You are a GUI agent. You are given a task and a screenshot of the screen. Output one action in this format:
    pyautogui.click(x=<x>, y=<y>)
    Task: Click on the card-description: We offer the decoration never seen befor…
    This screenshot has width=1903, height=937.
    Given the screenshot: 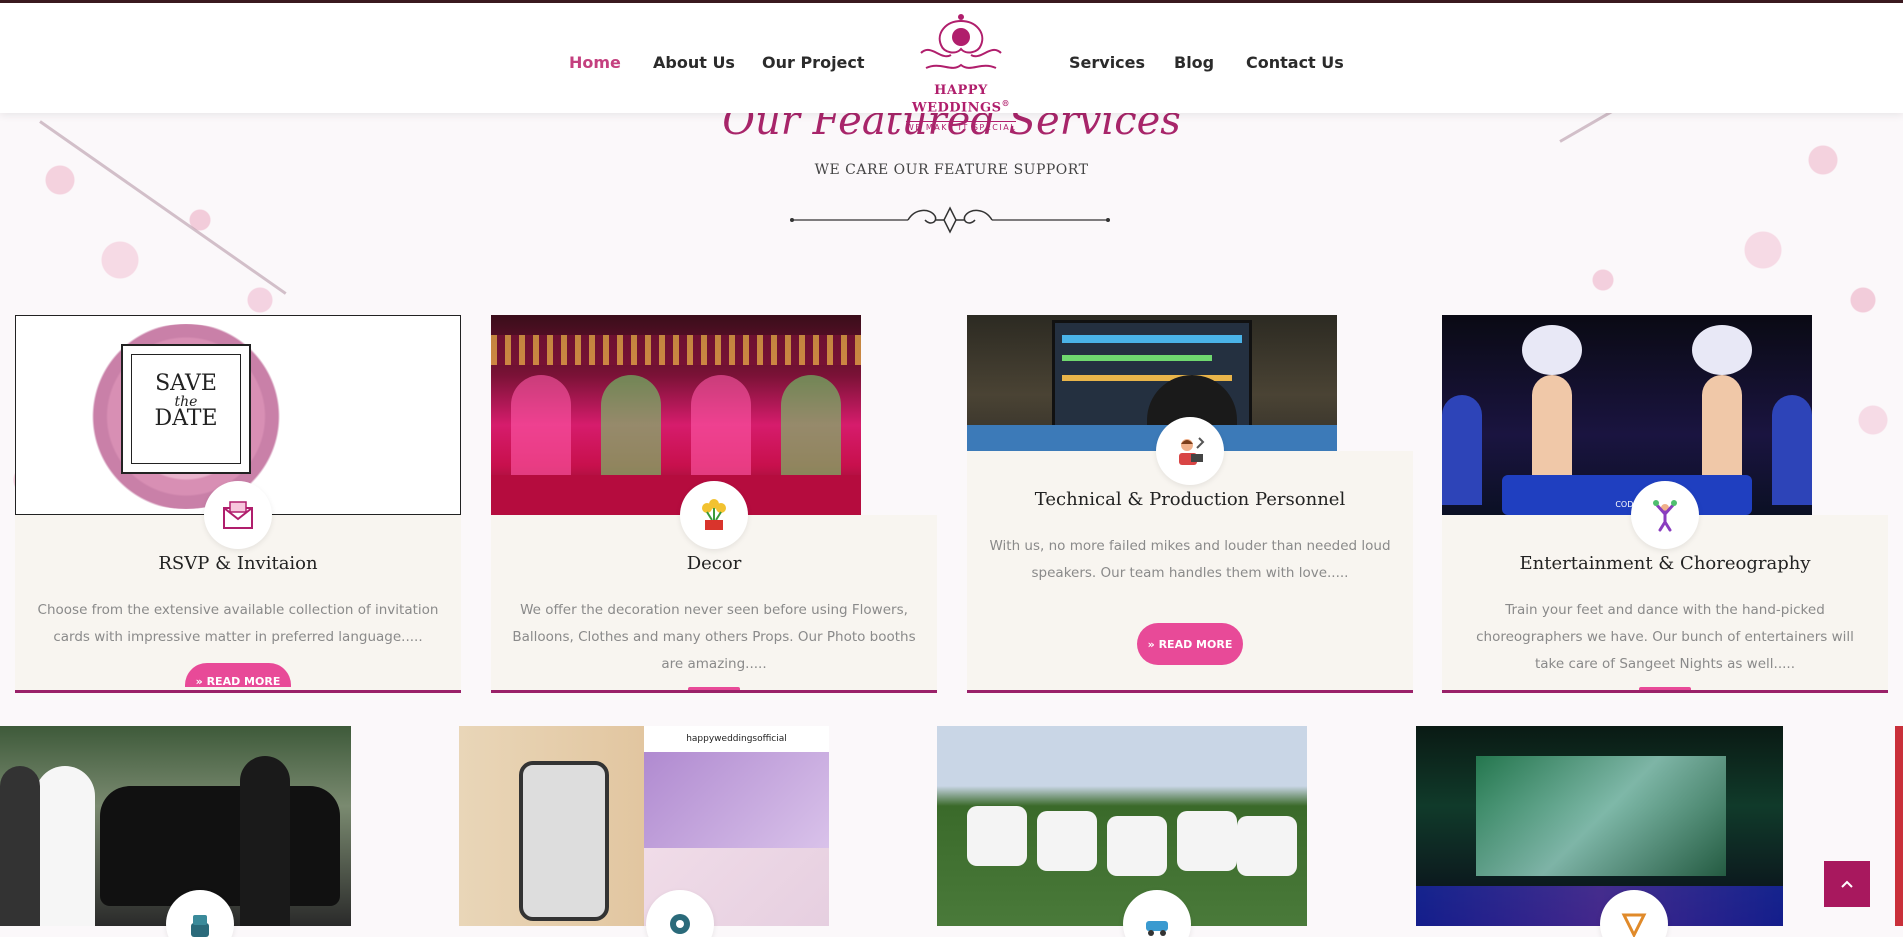 What is the action you would take?
    pyautogui.click(x=714, y=637)
    